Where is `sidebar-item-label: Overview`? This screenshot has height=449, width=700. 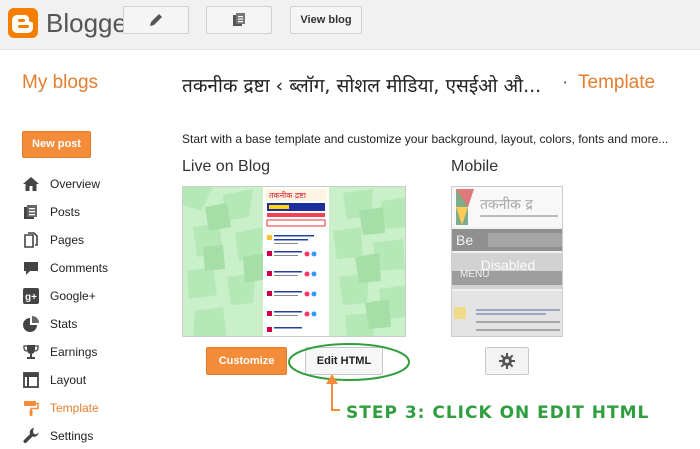 sidebar-item-label: Overview is located at coordinates (75, 184).